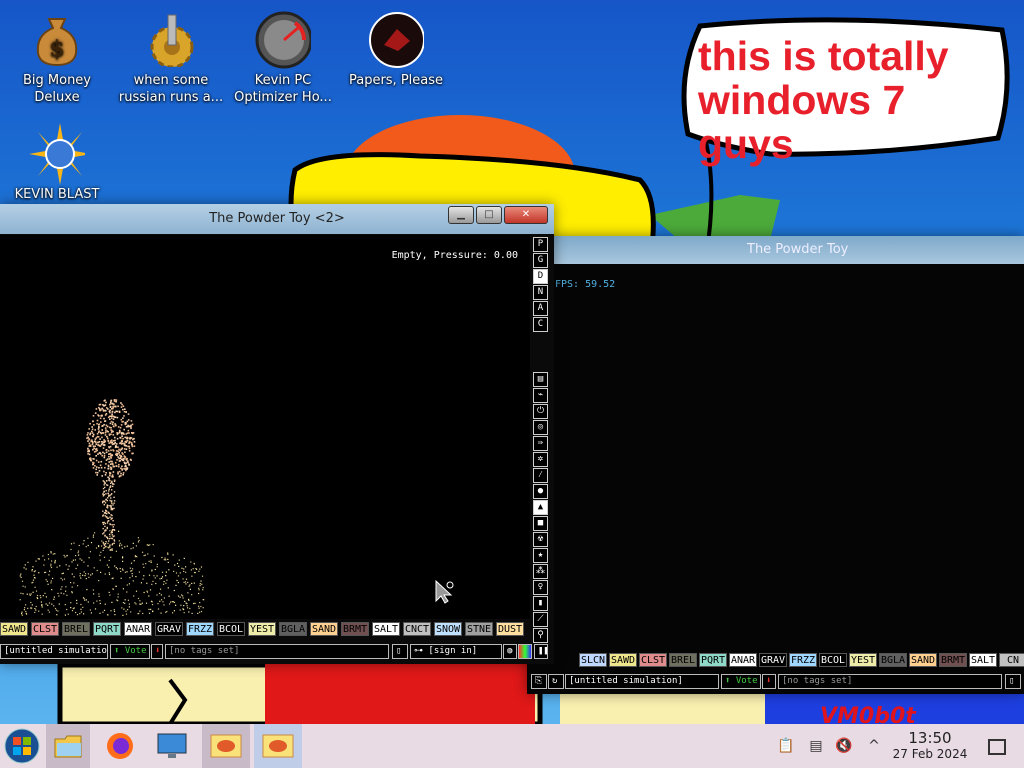 This screenshot has width=1024, height=768. What do you see at coordinates (453, 651) in the screenshot?
I see `sign-in-label: [sign in]` at bounding box center [453, 651].